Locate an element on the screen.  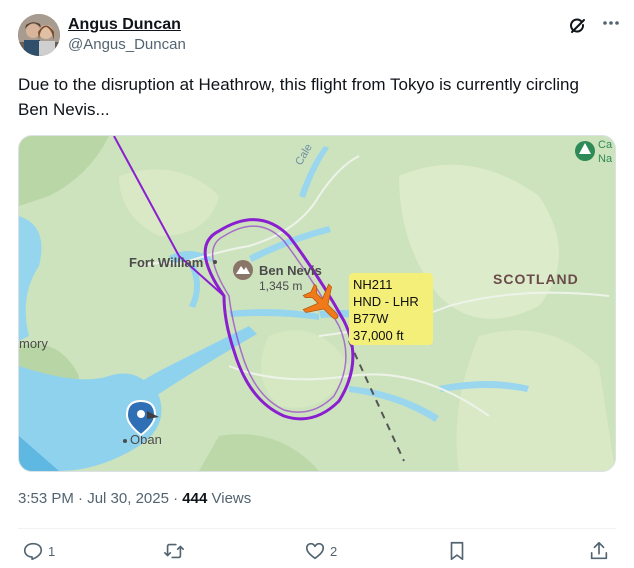
label-fort-william: Fort William is located at coordinates (166, 262).